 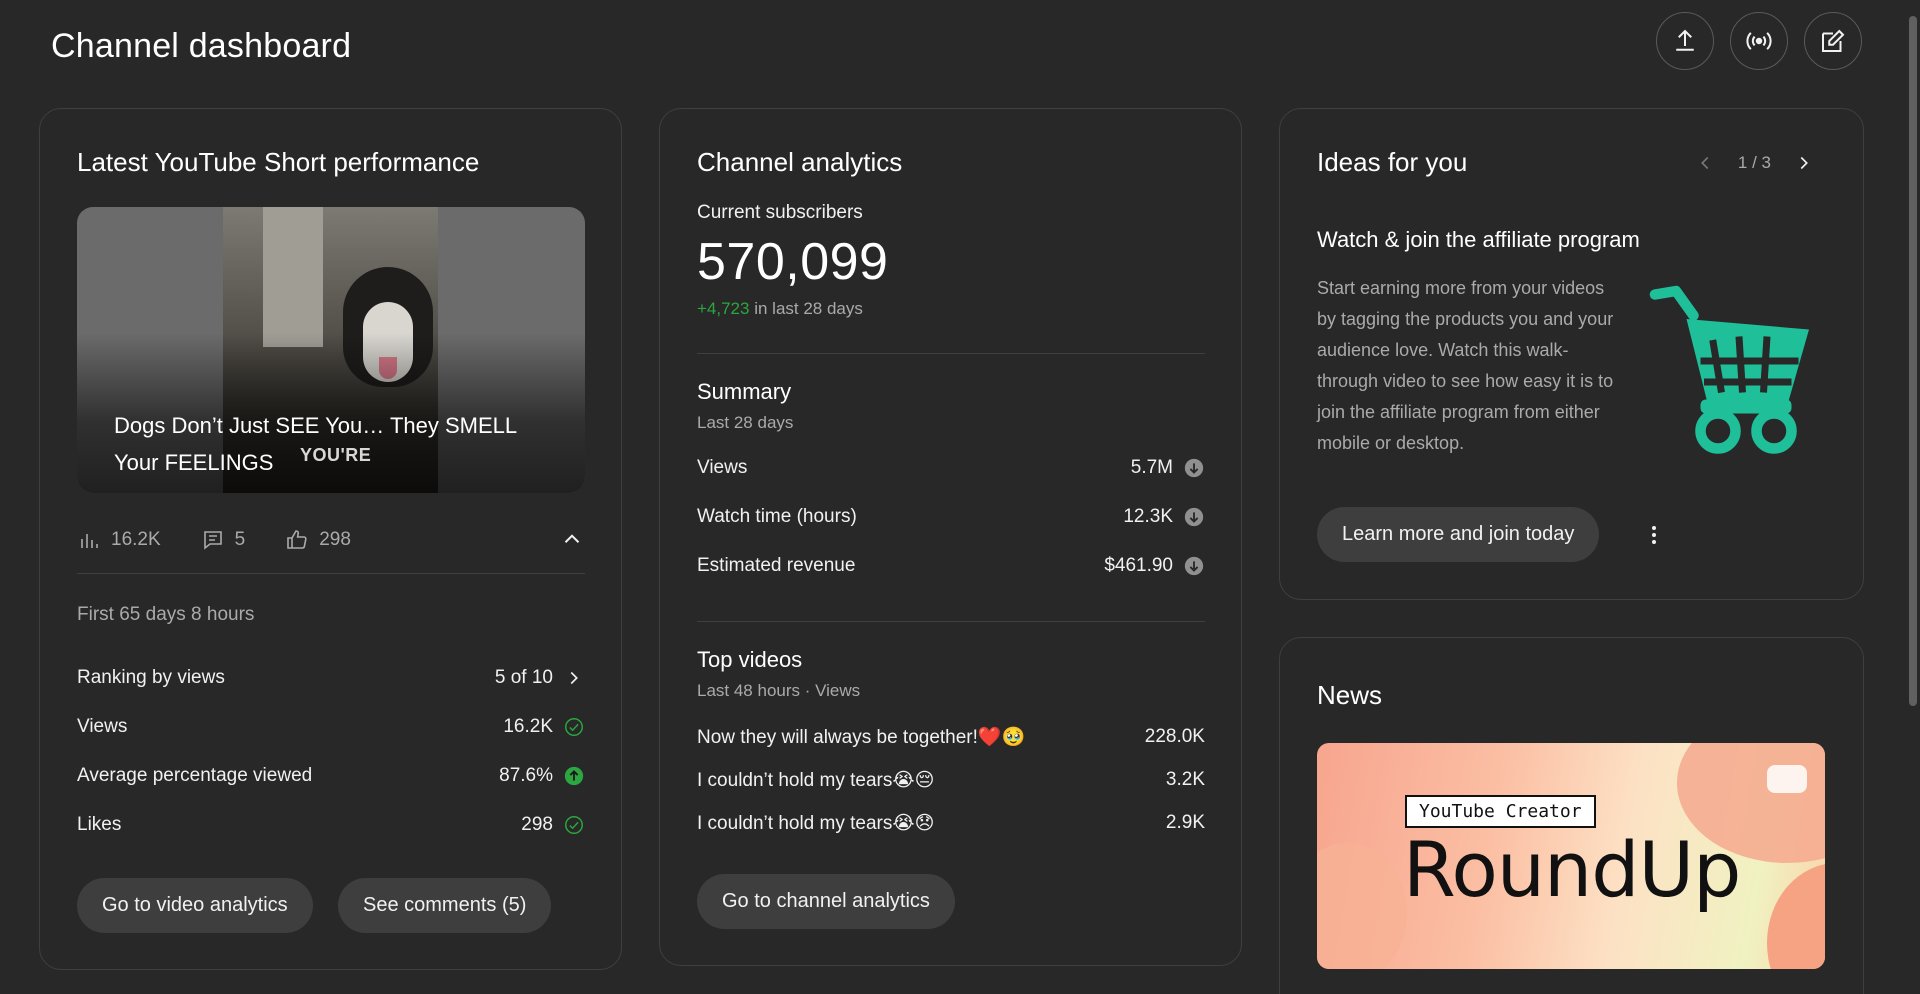 I want to click on subscribers-delta-suffix: in last 28 days, so click(x=806, y=308).